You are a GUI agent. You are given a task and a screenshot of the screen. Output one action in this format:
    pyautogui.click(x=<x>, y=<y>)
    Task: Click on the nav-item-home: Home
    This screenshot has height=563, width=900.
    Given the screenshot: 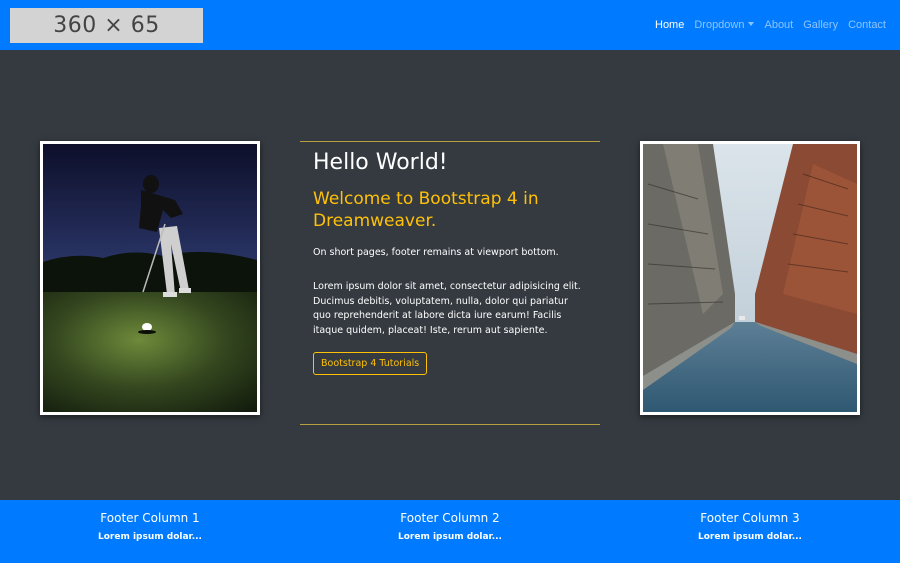 What is the action you would take?
    pyautogui.click(x=669, y=25)
    